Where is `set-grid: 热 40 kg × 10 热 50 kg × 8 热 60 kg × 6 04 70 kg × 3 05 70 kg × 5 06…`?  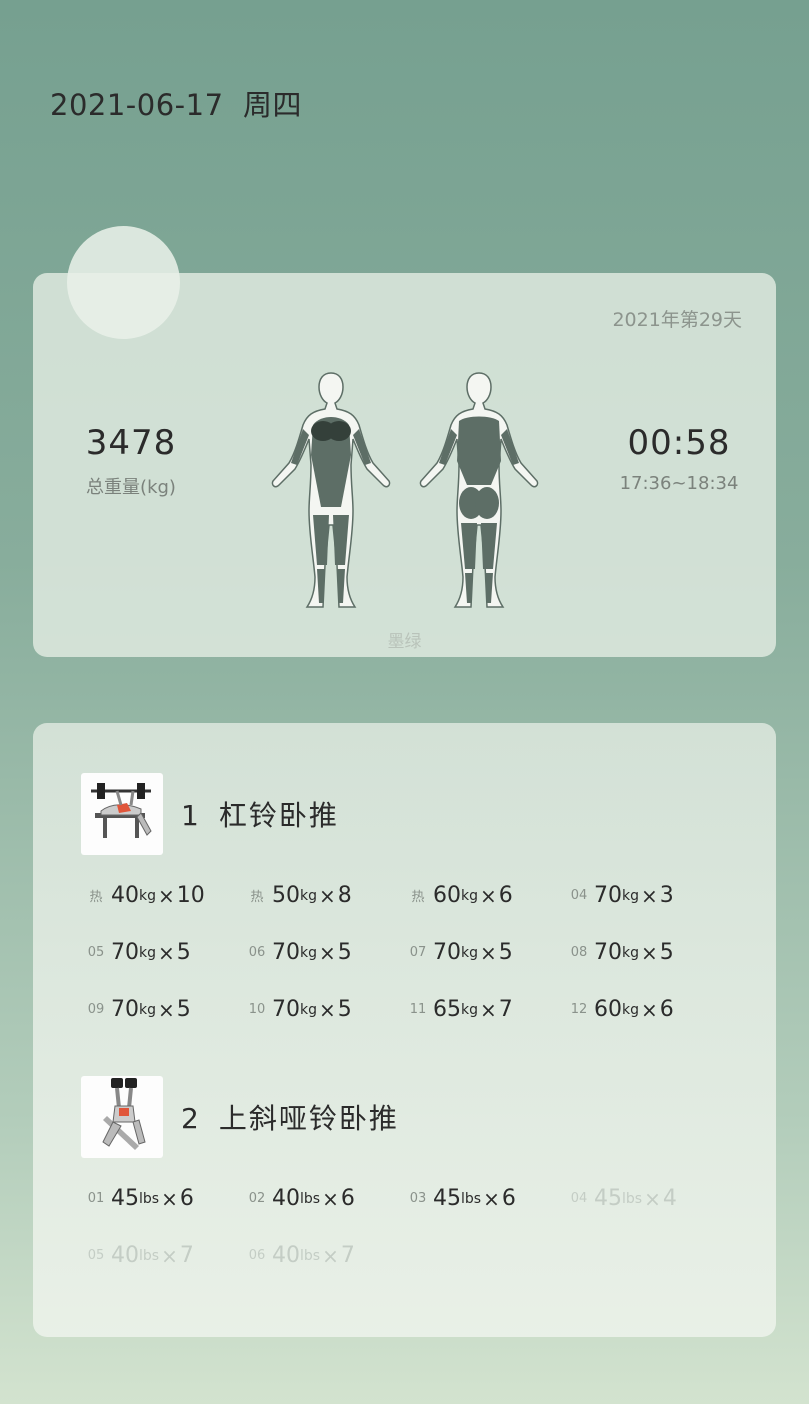
set-grid: 热 40 kg × 10 热 50 kg × 8 热 60 kg × 6 04 70 kg × 3 05 70 kg × 5 06… is located at coordinates (403, 952).